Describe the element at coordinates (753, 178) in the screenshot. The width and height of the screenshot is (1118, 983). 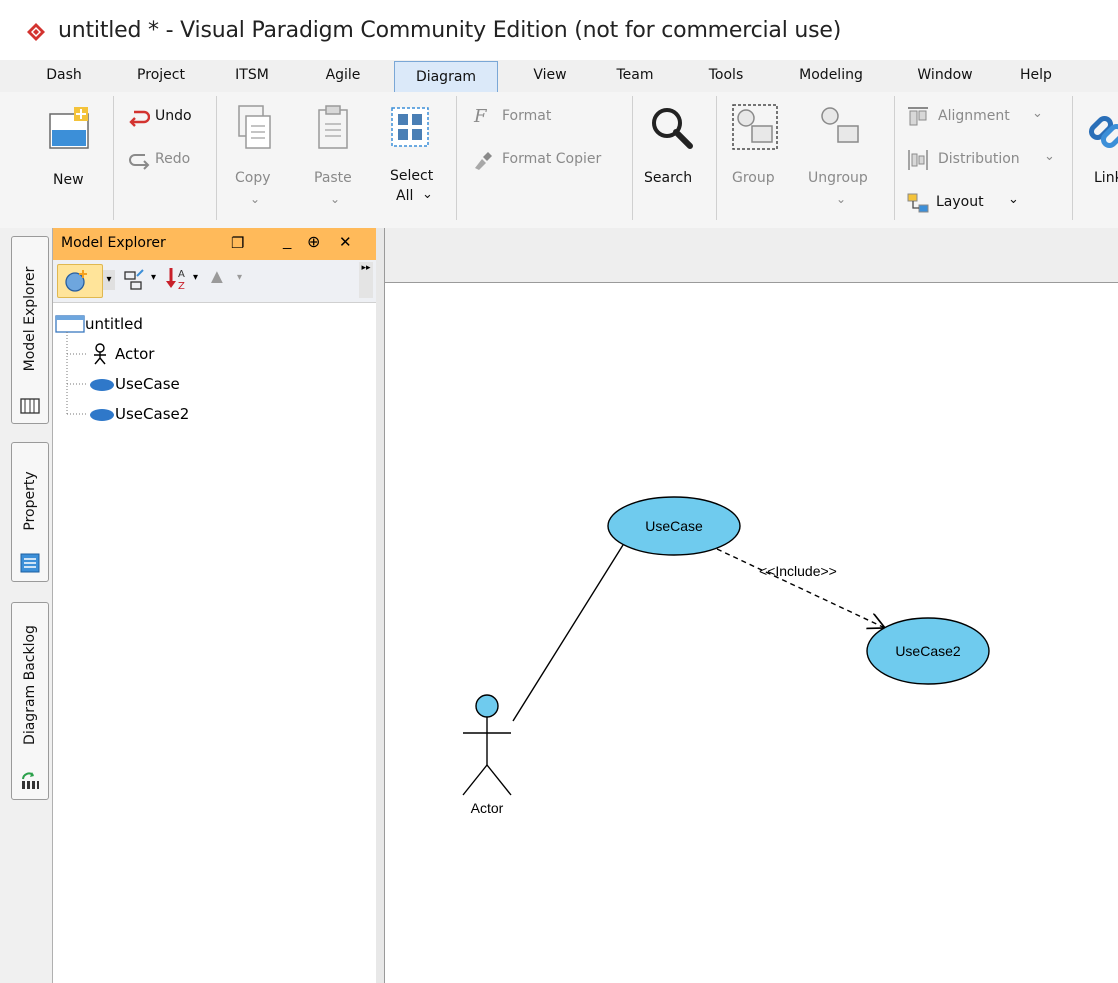
I see `group-label: Group` at that location.